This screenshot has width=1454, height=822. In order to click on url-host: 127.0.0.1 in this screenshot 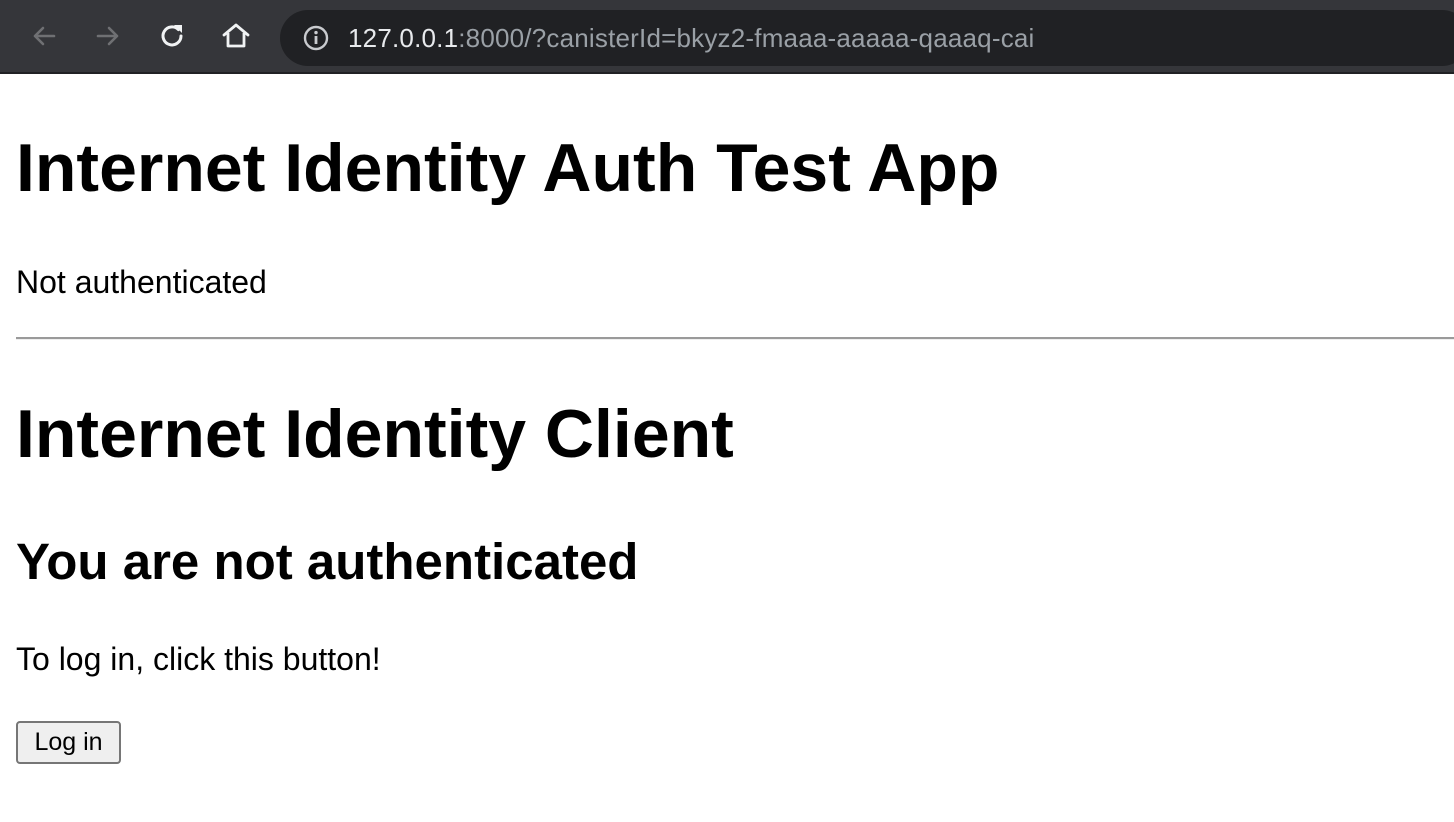, I will do `click(403, 38)`.